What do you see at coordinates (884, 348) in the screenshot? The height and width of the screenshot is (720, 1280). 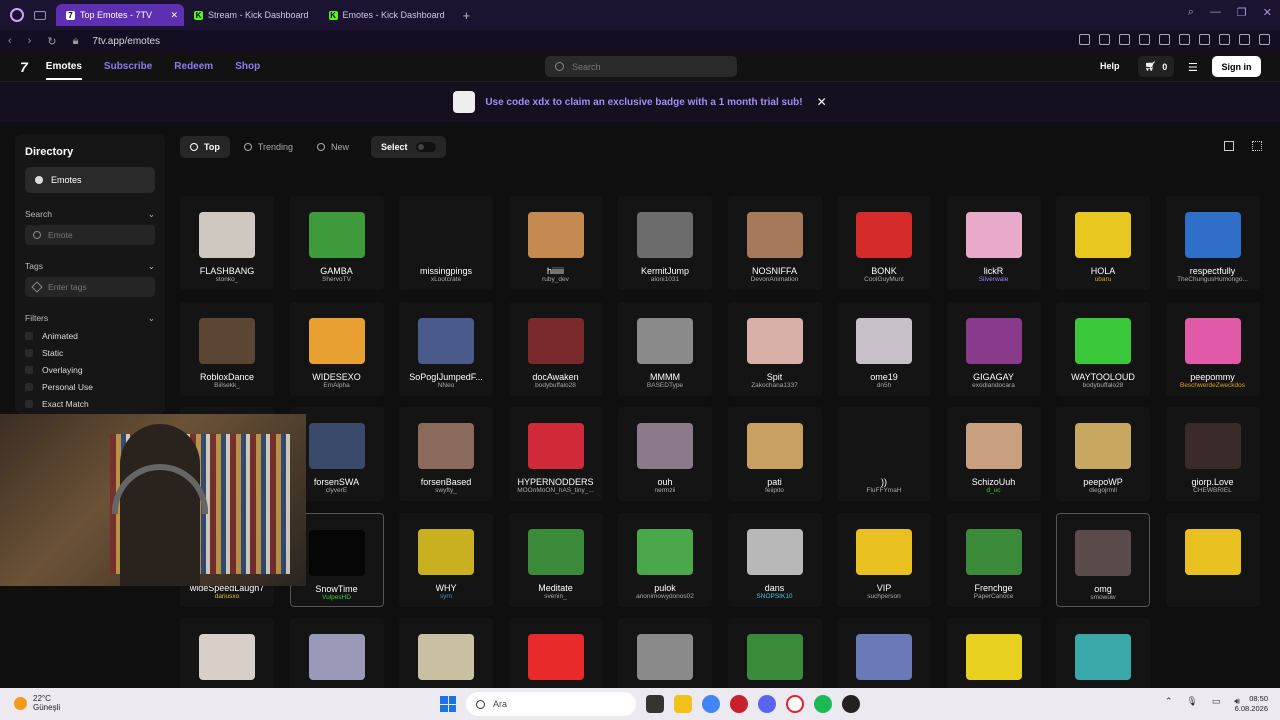 I see `emote-card: ome19 dn5h` at bounding box center [884, 348].